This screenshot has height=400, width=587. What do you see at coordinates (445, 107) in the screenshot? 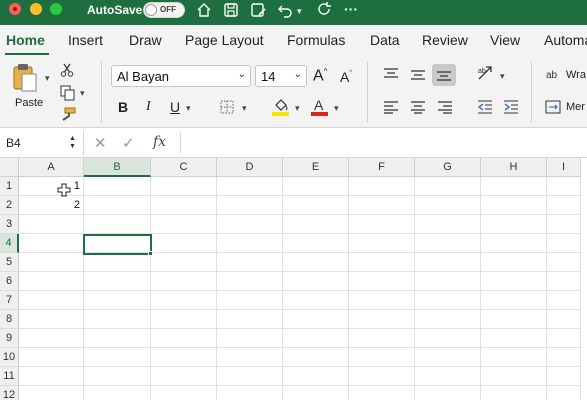
I see `align-right-icon` at bounding box center [445, 107].